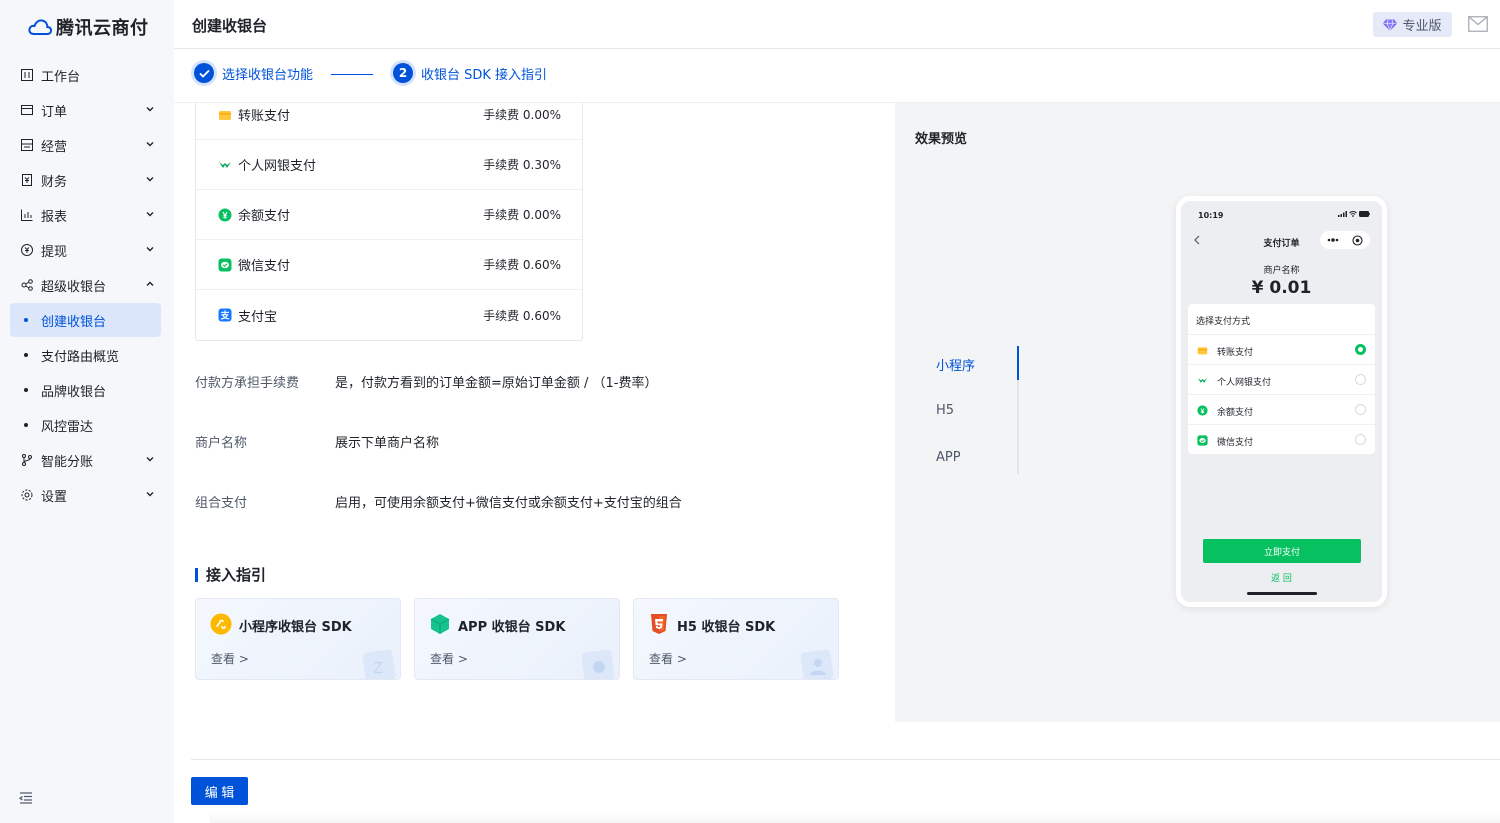  What do you see at coordinates (512, 627) in the screenshot?
I see `sdk-card-title: APP 收银台 SDK` at bounding box center [512, 627].